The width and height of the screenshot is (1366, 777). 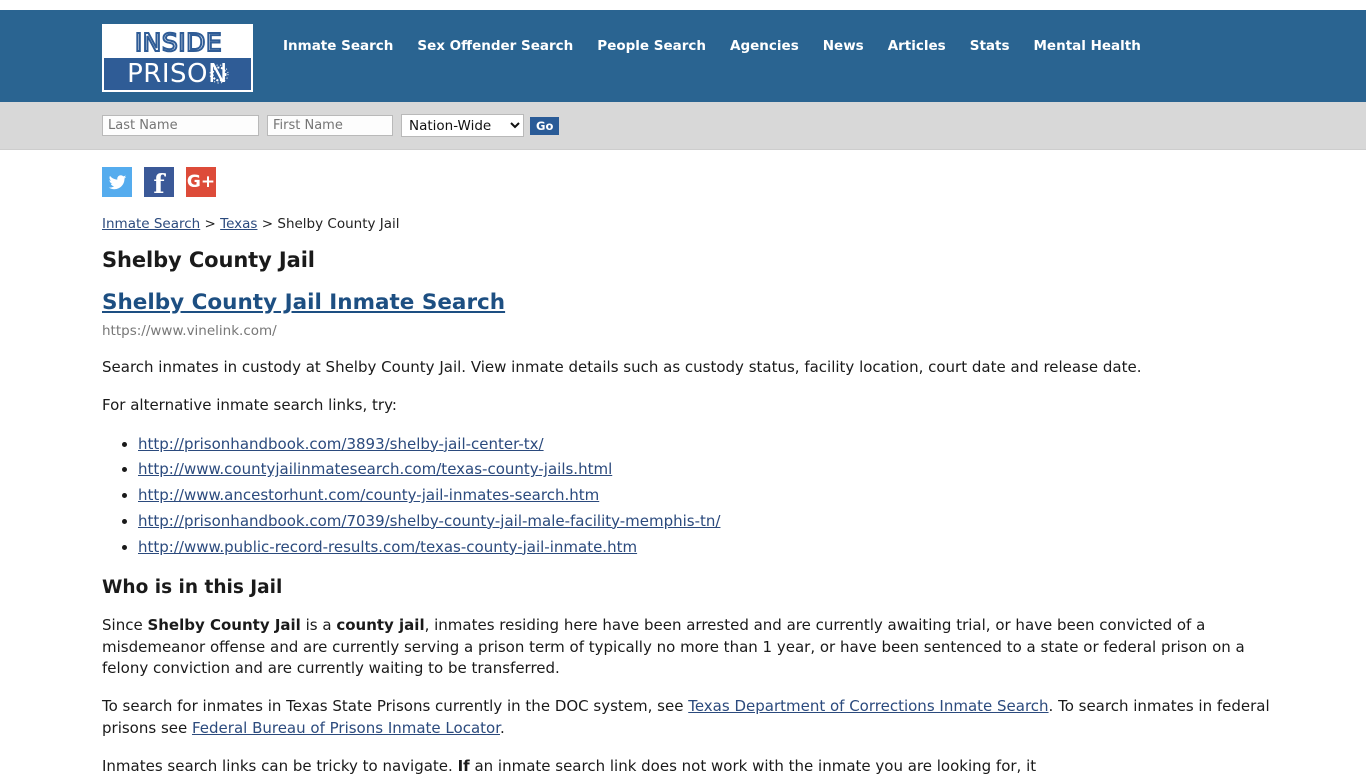 What do you see at coordinates (683, 126) in the screenshot?
I see `inmate-search-bar: Nation-Wide Go` at bounding box center [683, 126].